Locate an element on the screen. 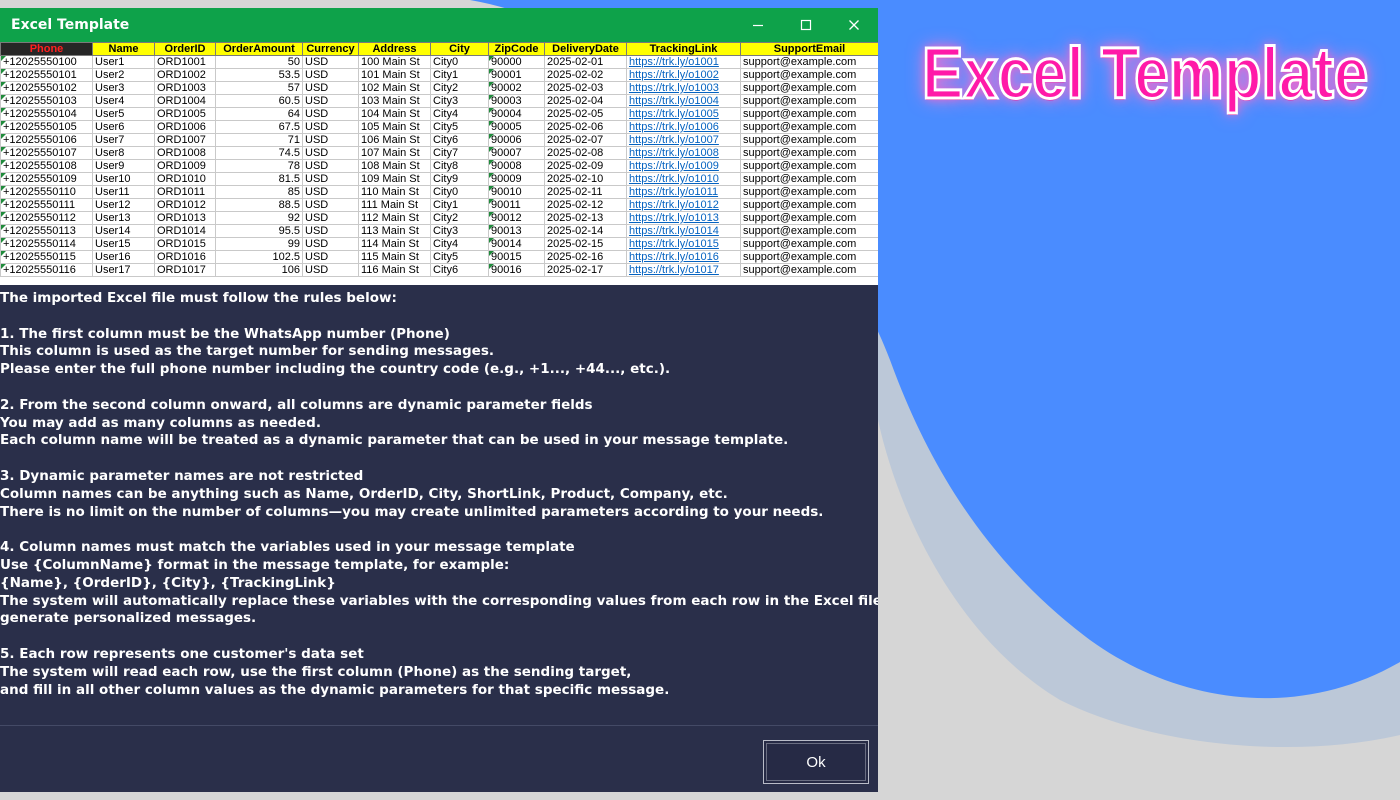  table-cell: ORD1012 is located at coordinates (185, 205).